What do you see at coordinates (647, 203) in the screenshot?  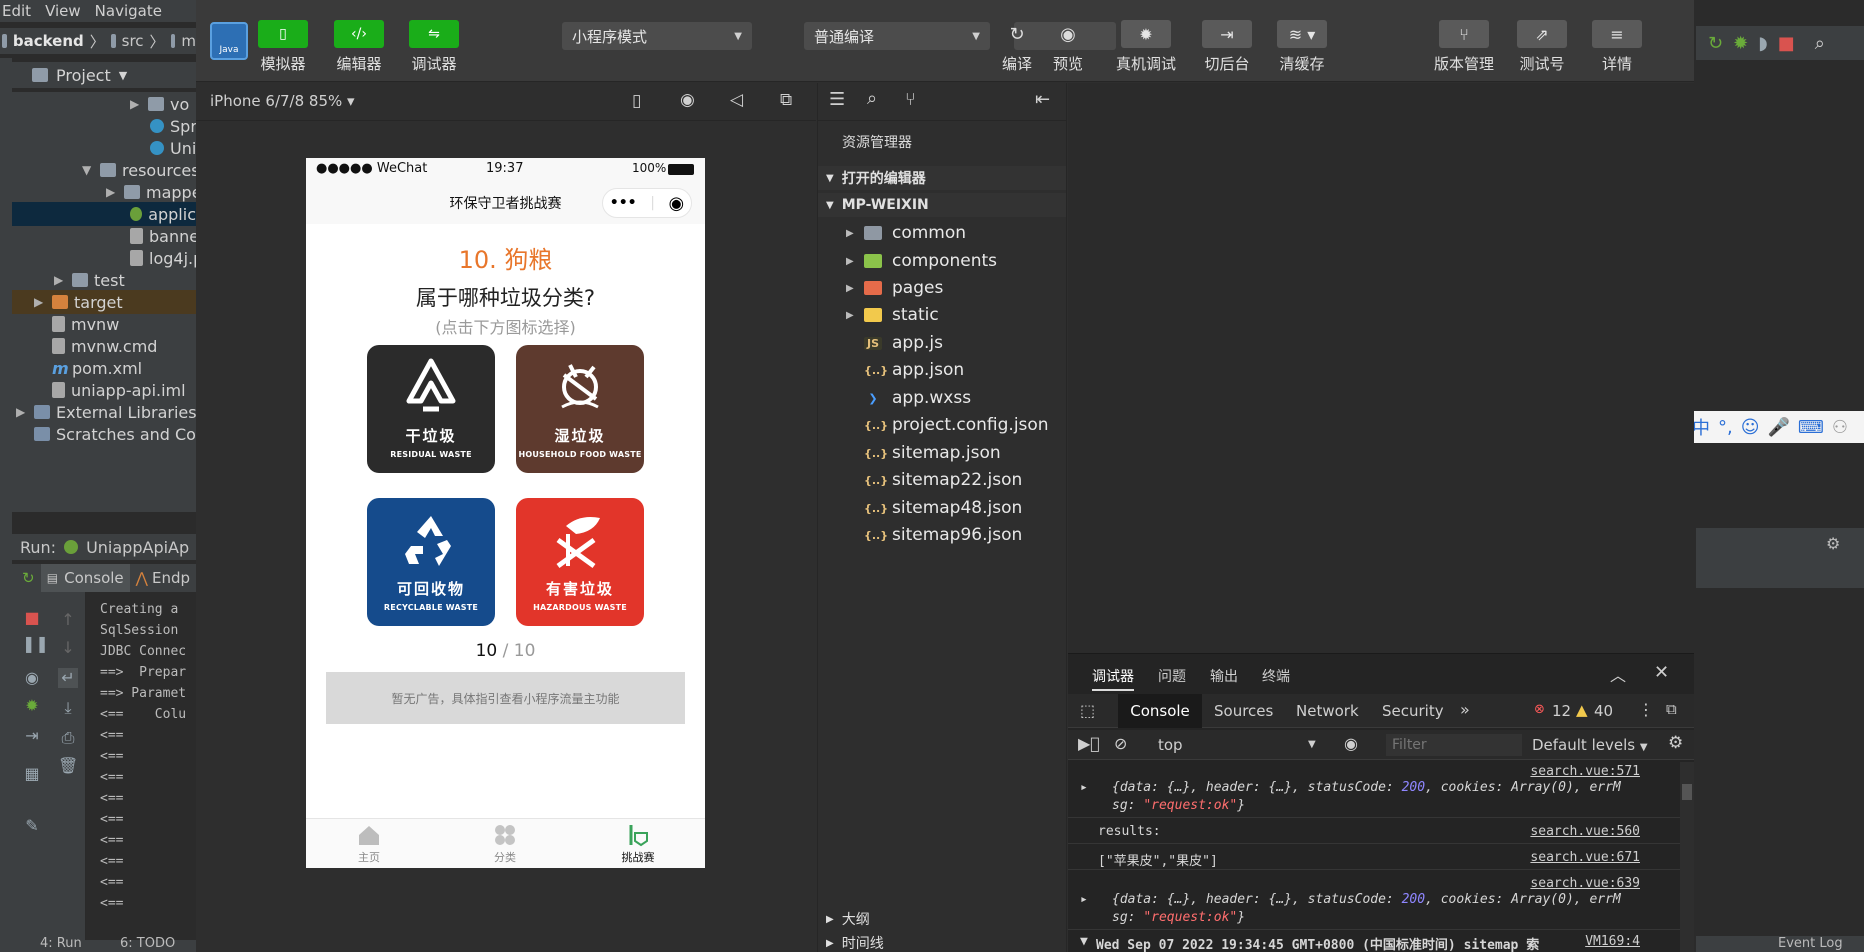 I see `capsule-menu: ••• | ◉` at bounding box center [647, 203].